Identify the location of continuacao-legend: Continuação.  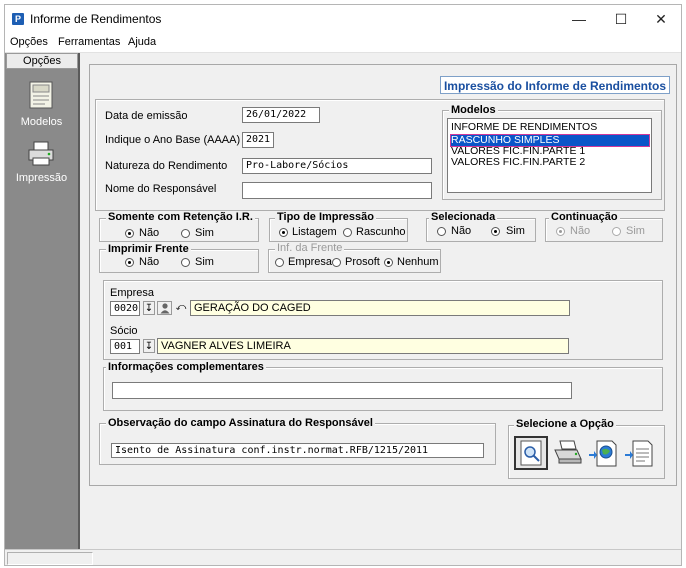
(584, 217).